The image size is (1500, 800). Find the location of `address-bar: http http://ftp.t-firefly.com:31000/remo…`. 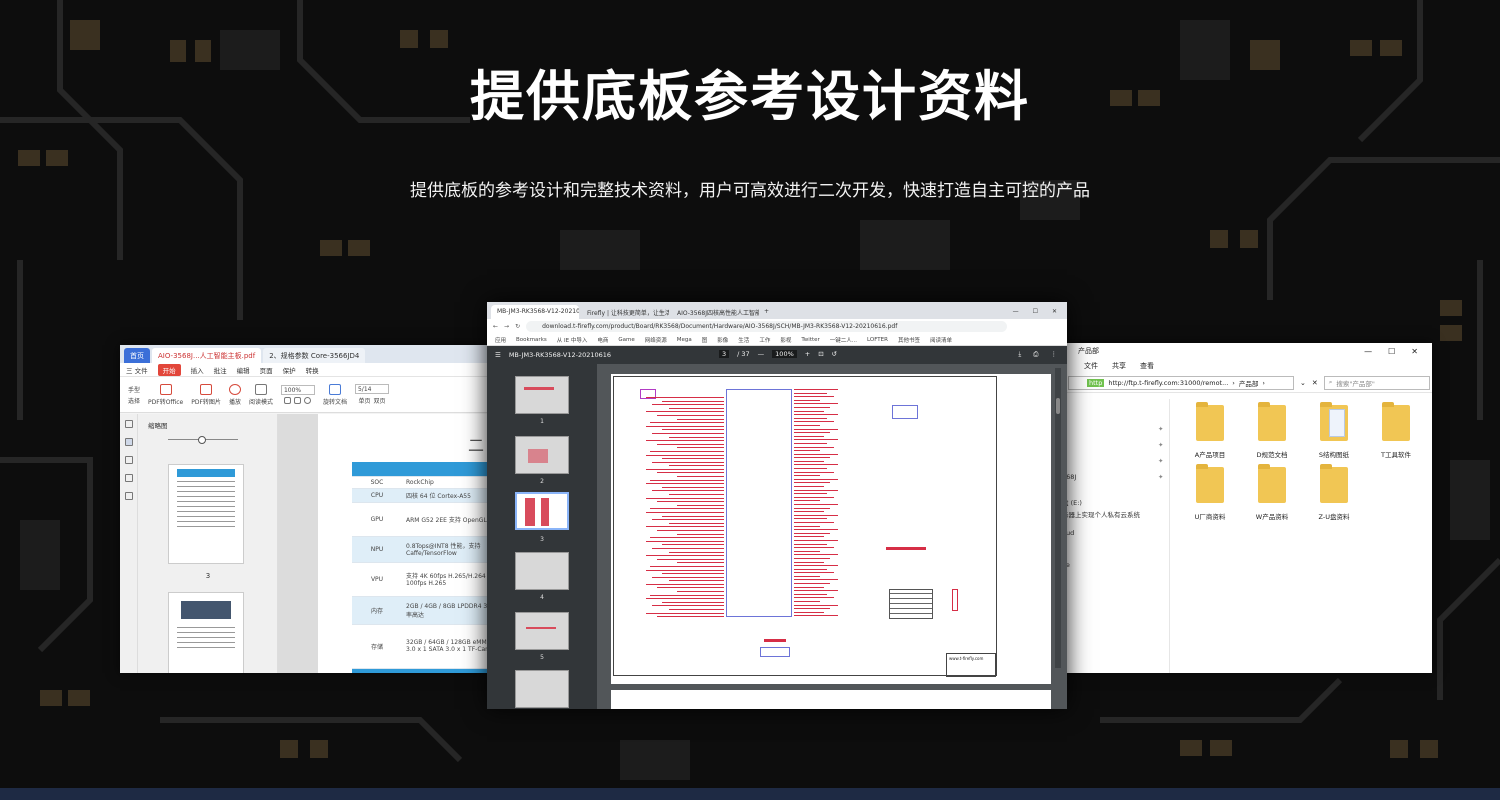

address-bar: http http://ftp.t-firefly.com:31000/remo… is located at coordinates (1181, 382).